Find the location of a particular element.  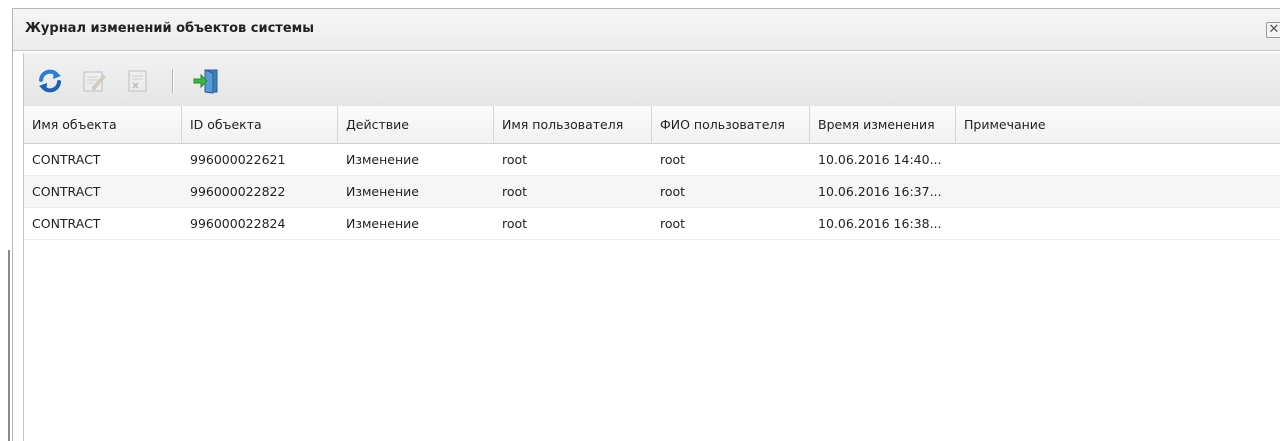

exit-icon is located at coordinates (205, 81).